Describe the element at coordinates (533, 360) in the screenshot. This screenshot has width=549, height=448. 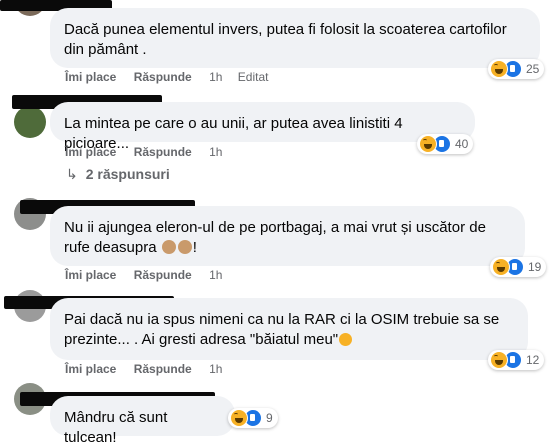
I see `reaction-count: 12` at that location.